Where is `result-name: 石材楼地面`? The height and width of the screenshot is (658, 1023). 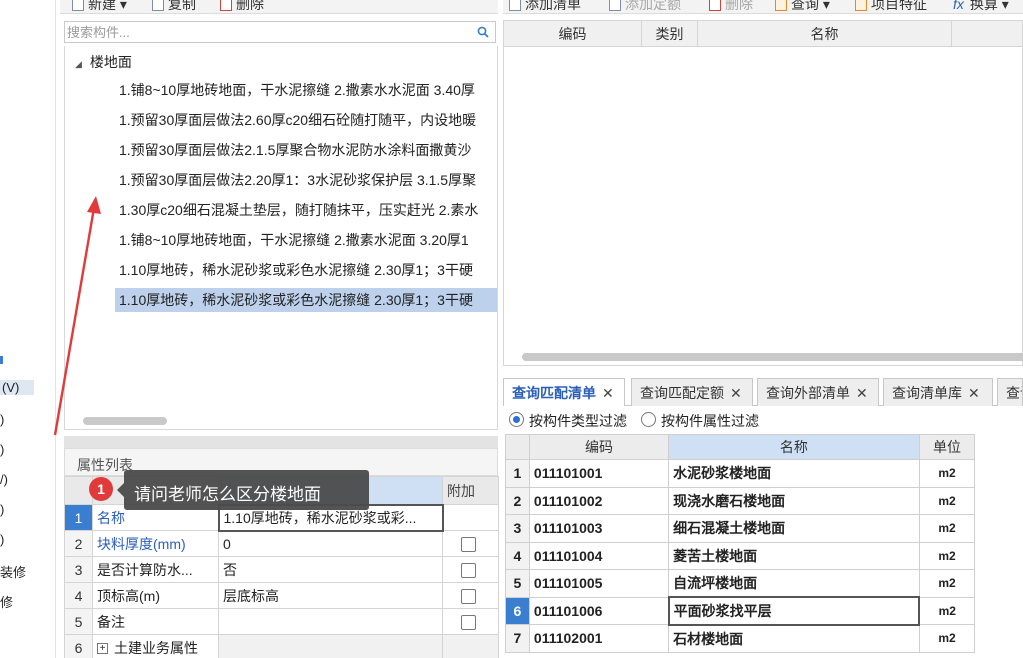
result-name: 石材楼地面 is located at coordinates (794, 638).